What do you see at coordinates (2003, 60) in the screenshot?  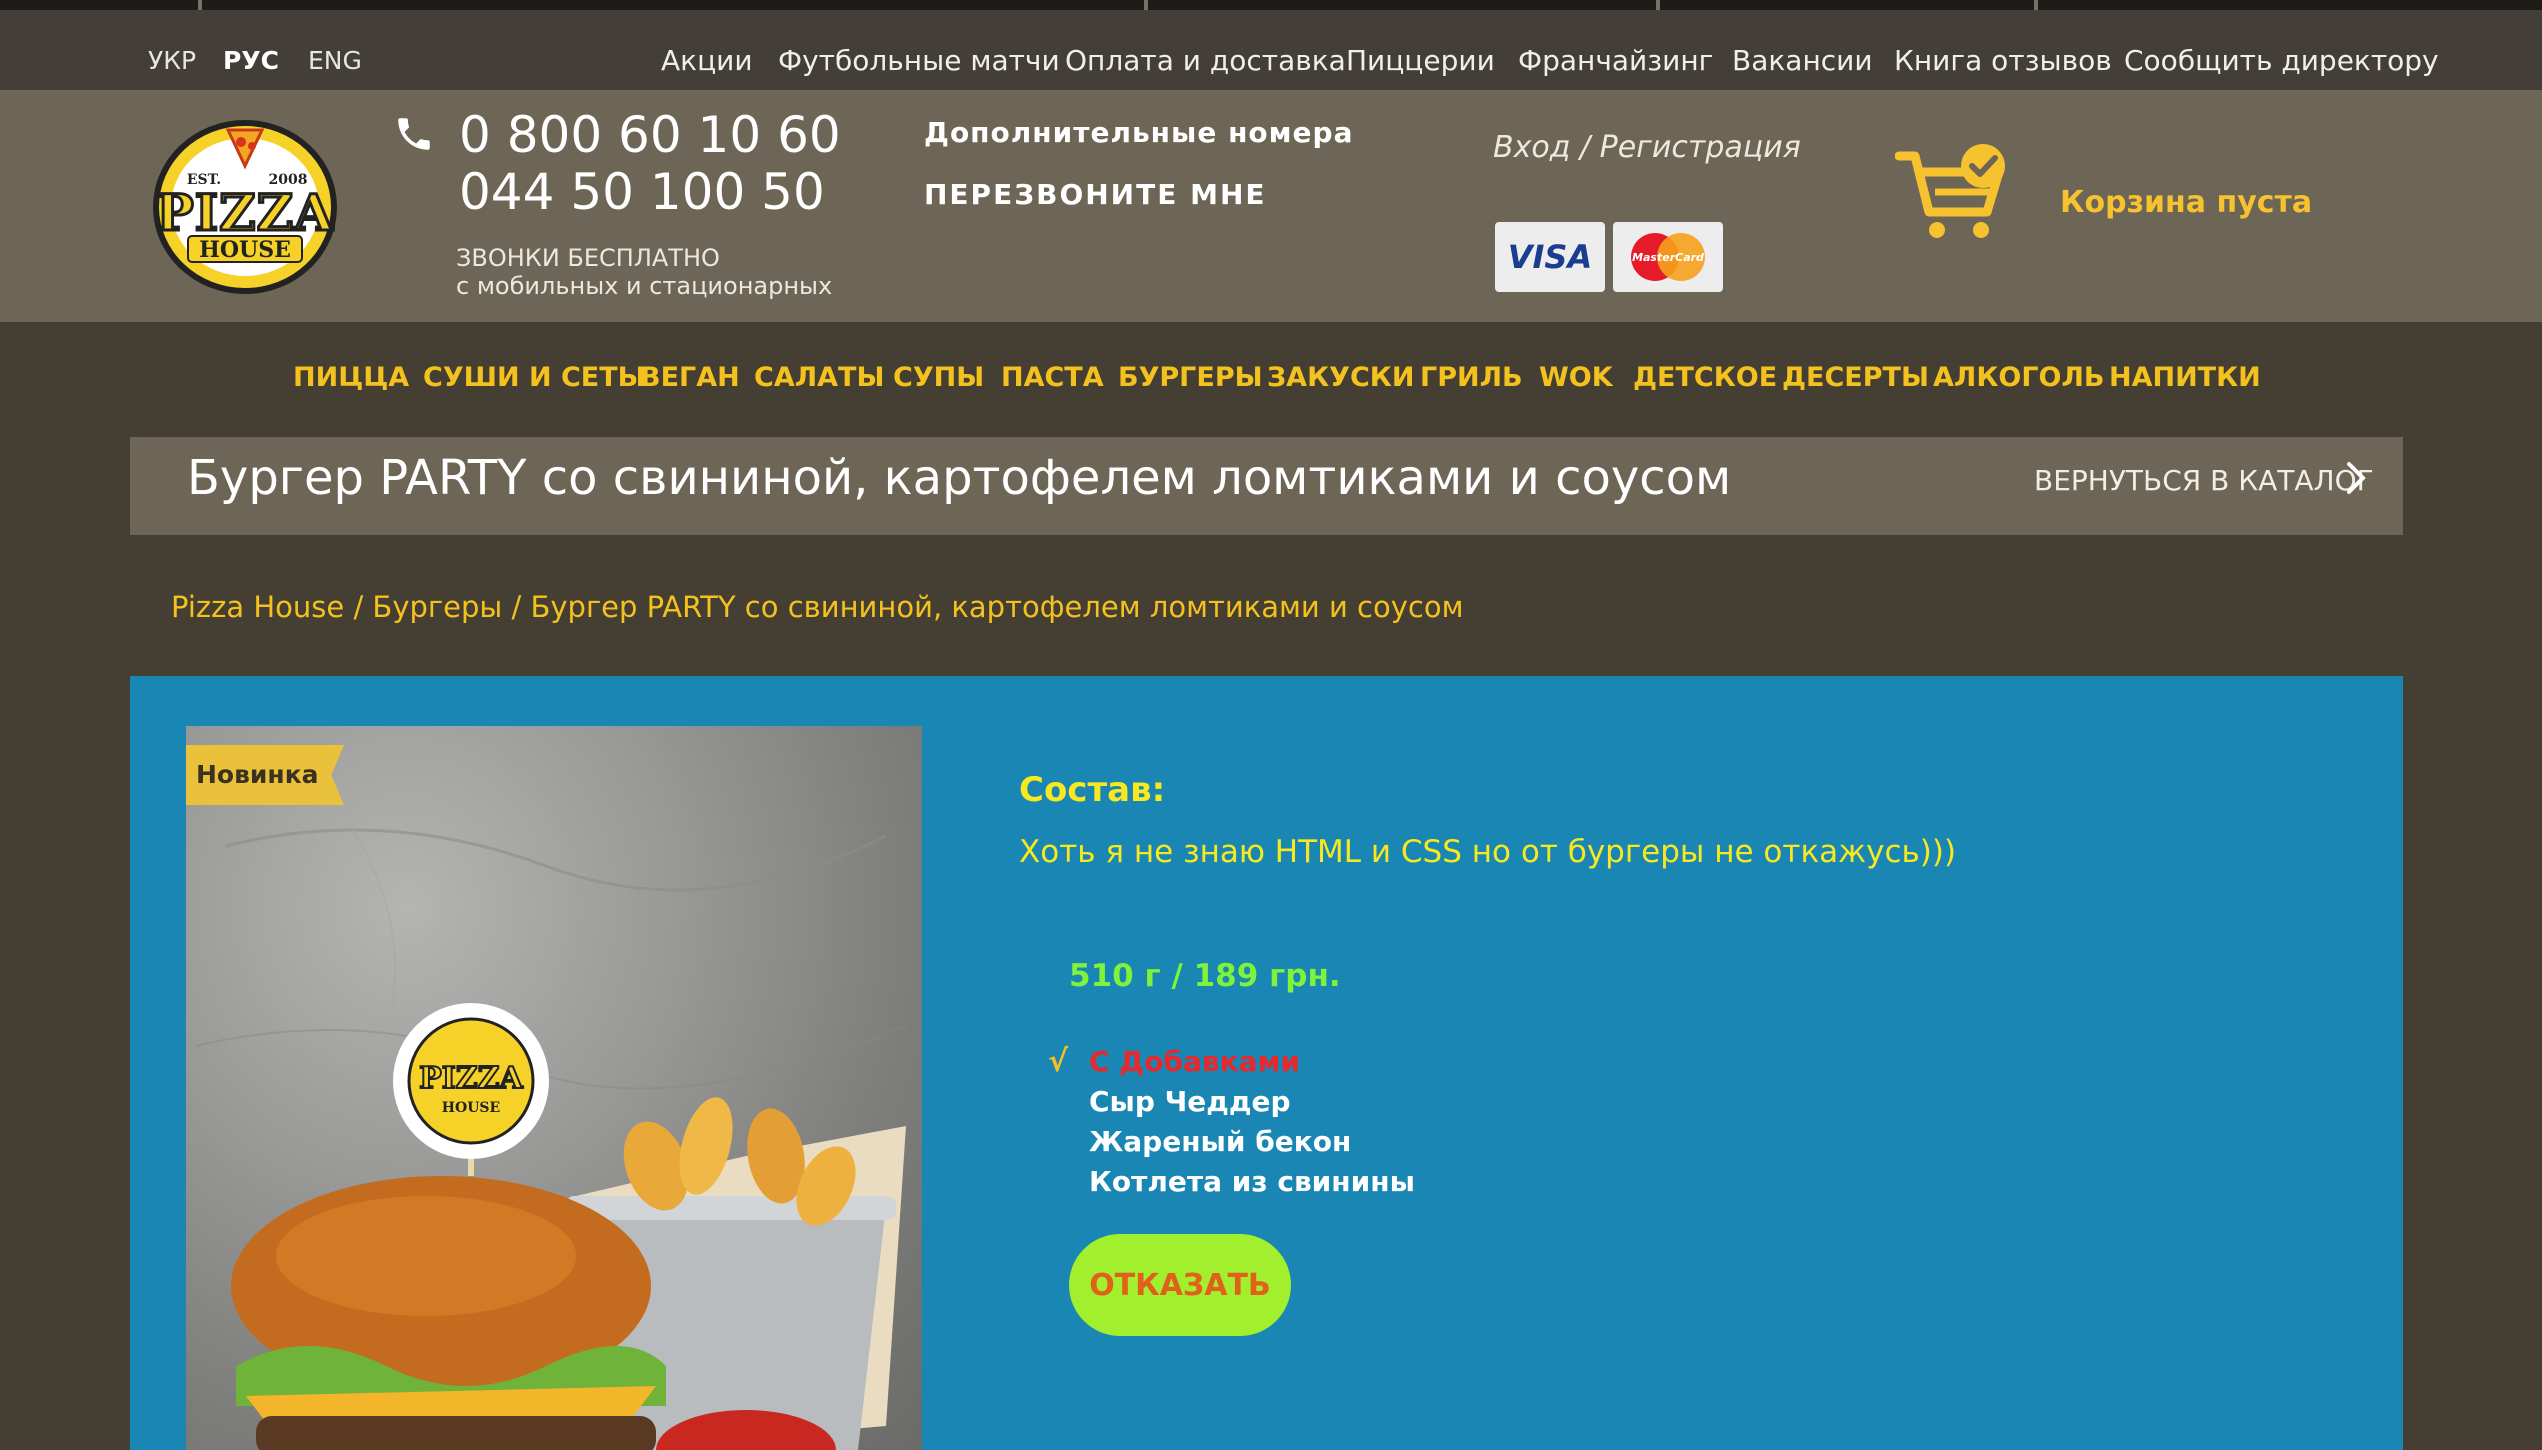 I see `topnav-reviews: Книга отзывов` at bounding box center [2003, 60].